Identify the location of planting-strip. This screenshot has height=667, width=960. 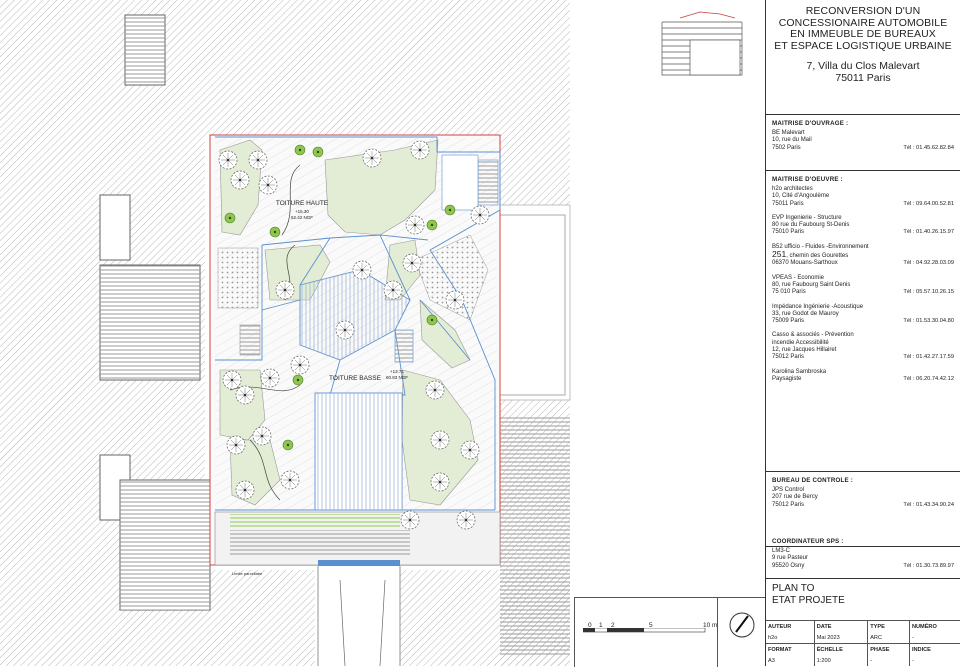
(315, 521).